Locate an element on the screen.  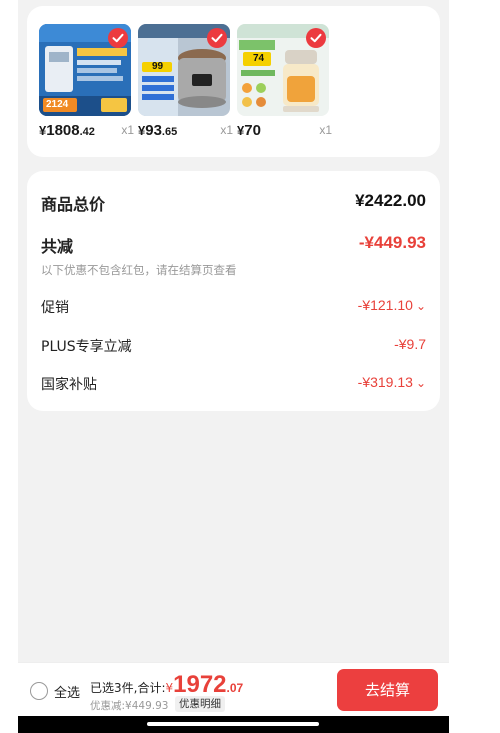
promo-label: 促销 is located at coordinates (55, 308).